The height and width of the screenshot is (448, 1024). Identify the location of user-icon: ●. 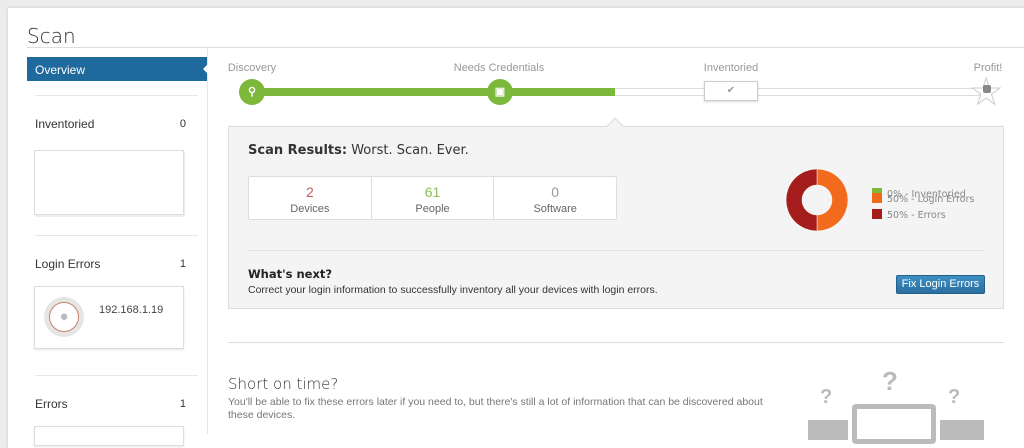
(64, 317).